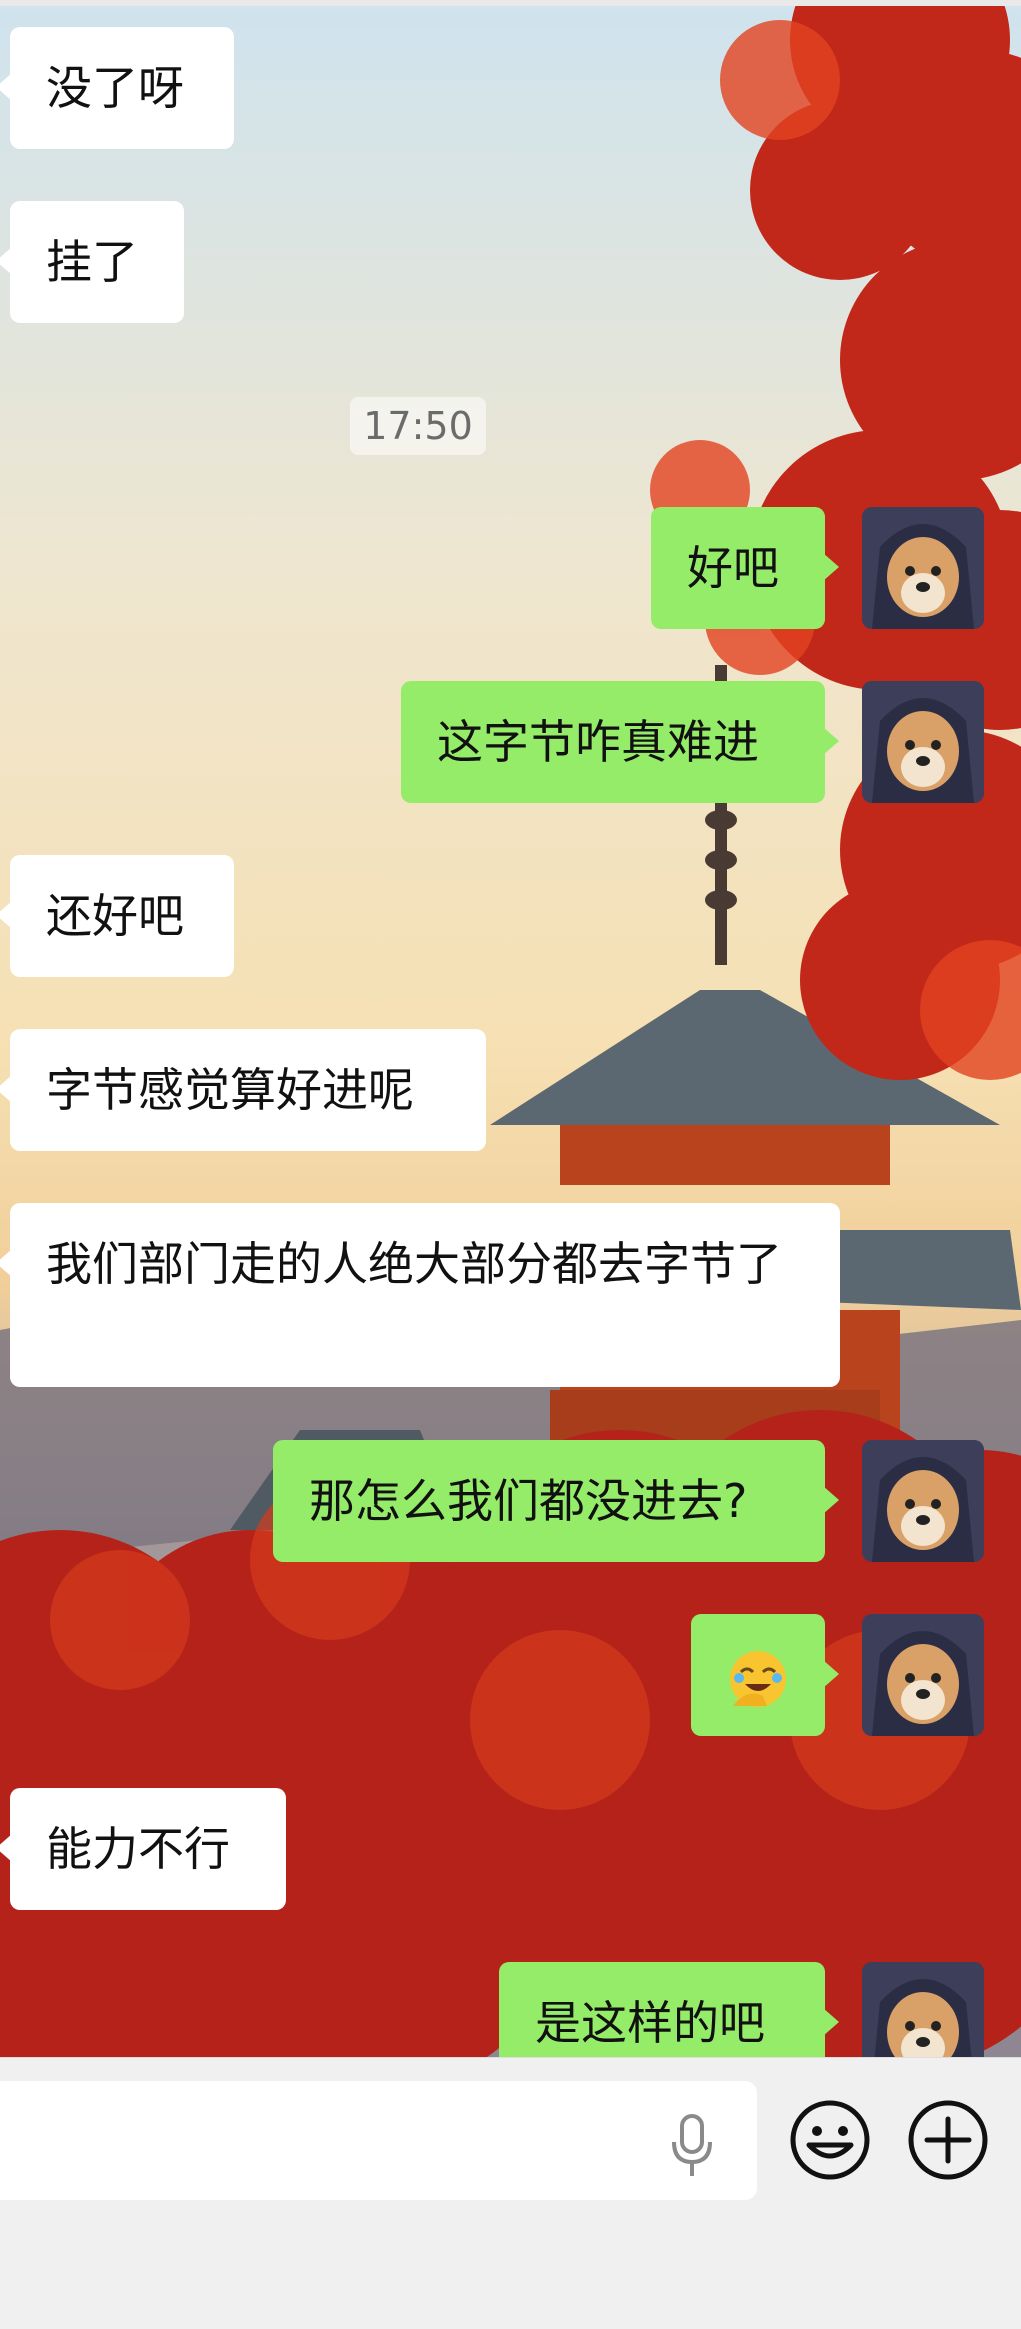  I want to click on message-bubble-incoming: 没了呀, so click(117, 88).